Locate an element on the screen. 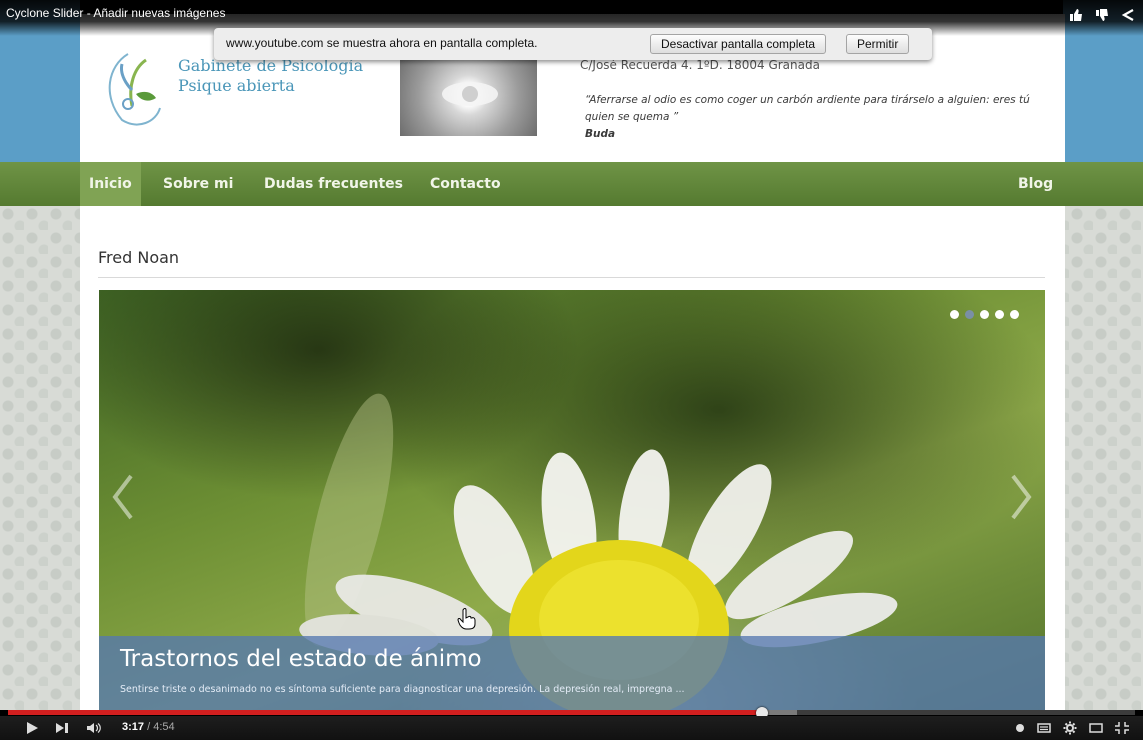  logo-icon is located at coordinates (134, 89).